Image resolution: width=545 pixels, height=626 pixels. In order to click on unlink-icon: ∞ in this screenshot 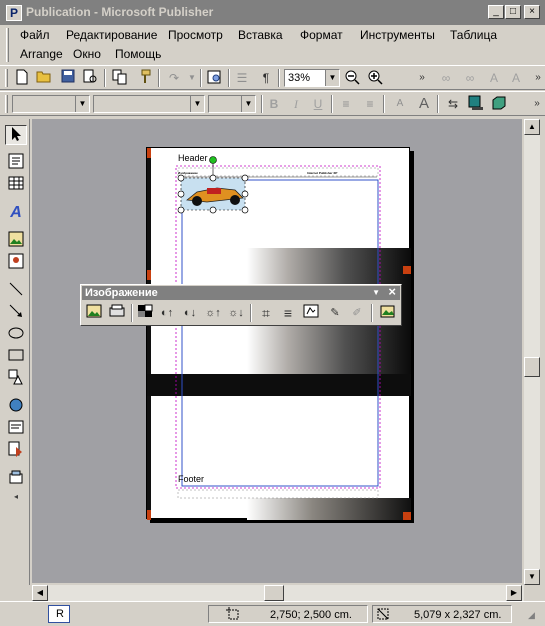, I will do `click(470, 78)`.